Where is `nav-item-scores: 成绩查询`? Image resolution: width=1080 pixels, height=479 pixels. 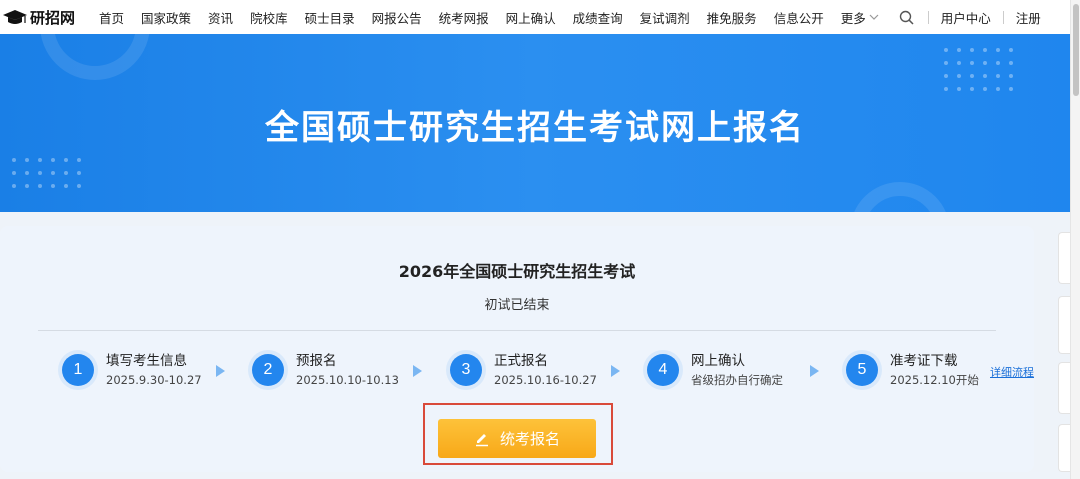 nav-item-scores: 成绩查询 is located at coordinates (598, 17).